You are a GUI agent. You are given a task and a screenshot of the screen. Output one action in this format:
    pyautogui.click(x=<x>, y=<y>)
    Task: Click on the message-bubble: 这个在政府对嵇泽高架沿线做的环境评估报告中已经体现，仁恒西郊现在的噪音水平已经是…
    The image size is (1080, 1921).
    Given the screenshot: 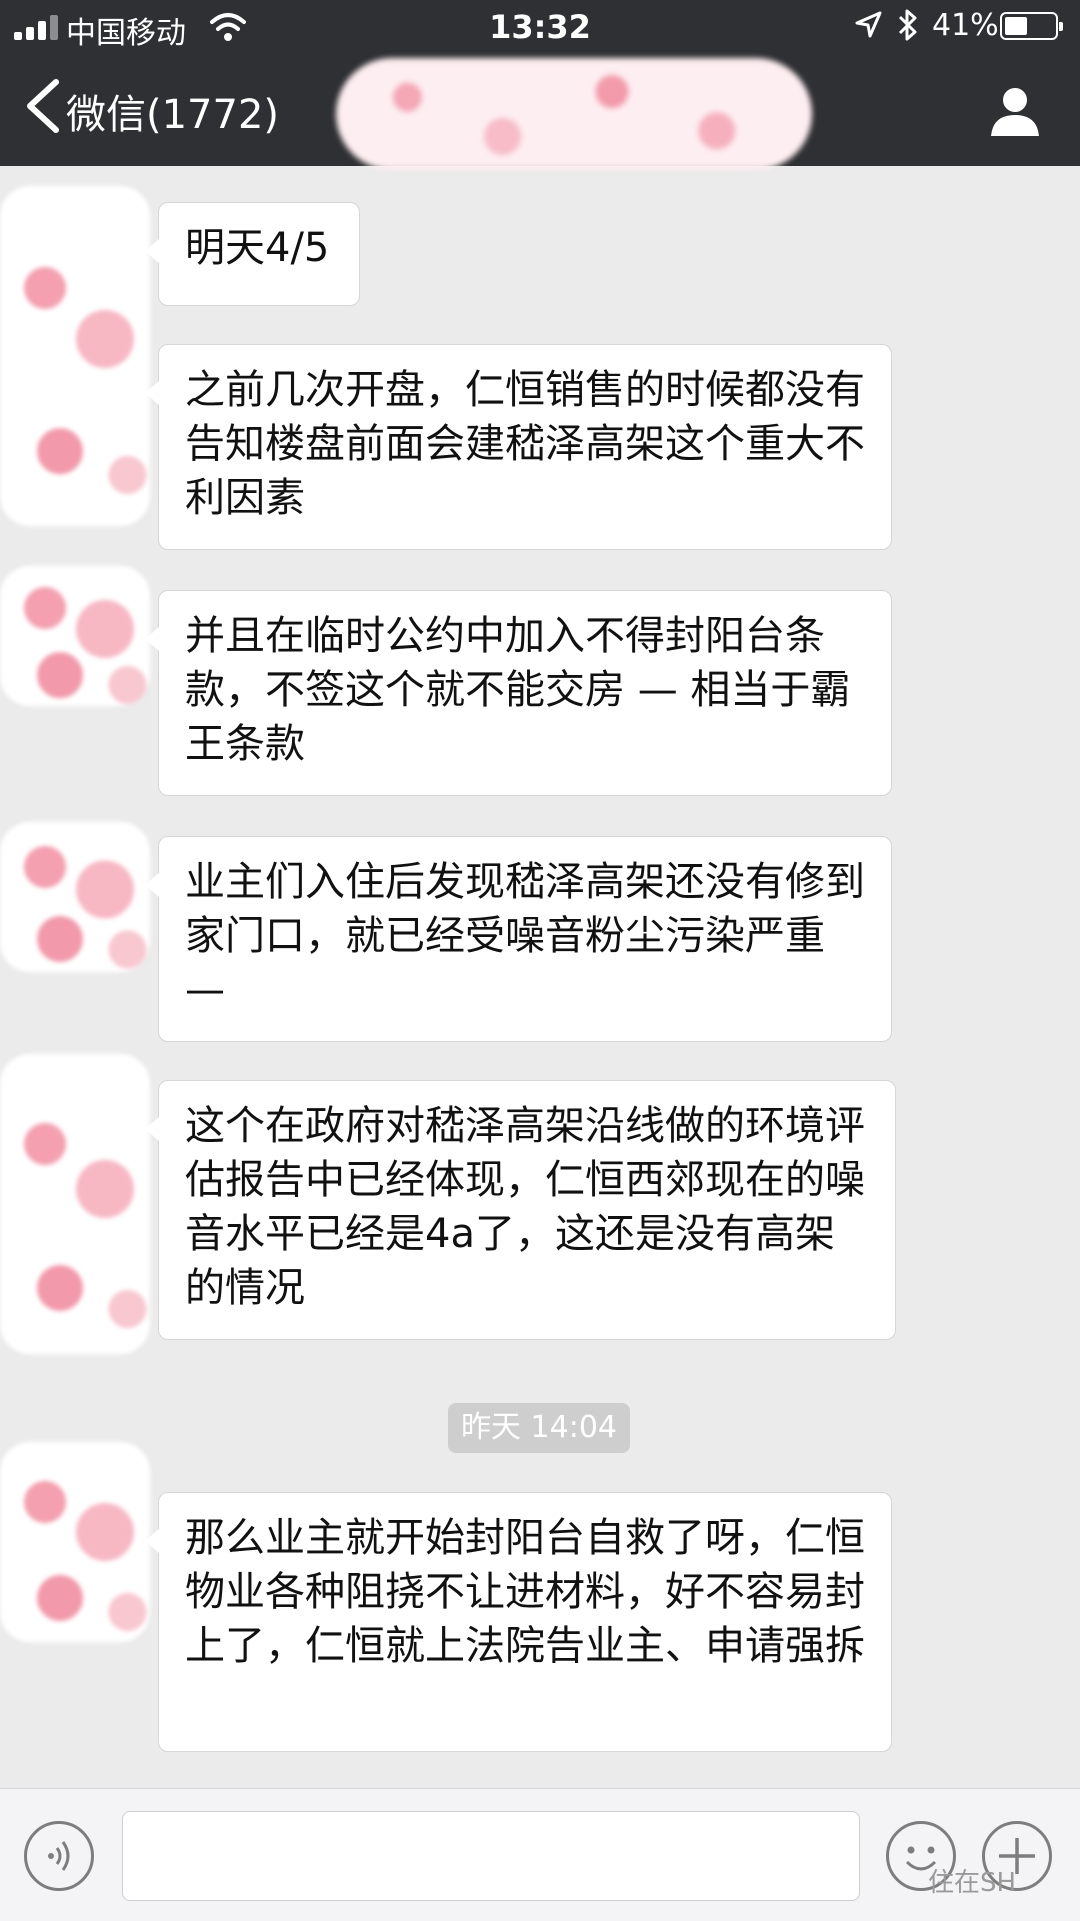 What is the action you would take?
    pyautogui.click(x=520, y=1210)
    